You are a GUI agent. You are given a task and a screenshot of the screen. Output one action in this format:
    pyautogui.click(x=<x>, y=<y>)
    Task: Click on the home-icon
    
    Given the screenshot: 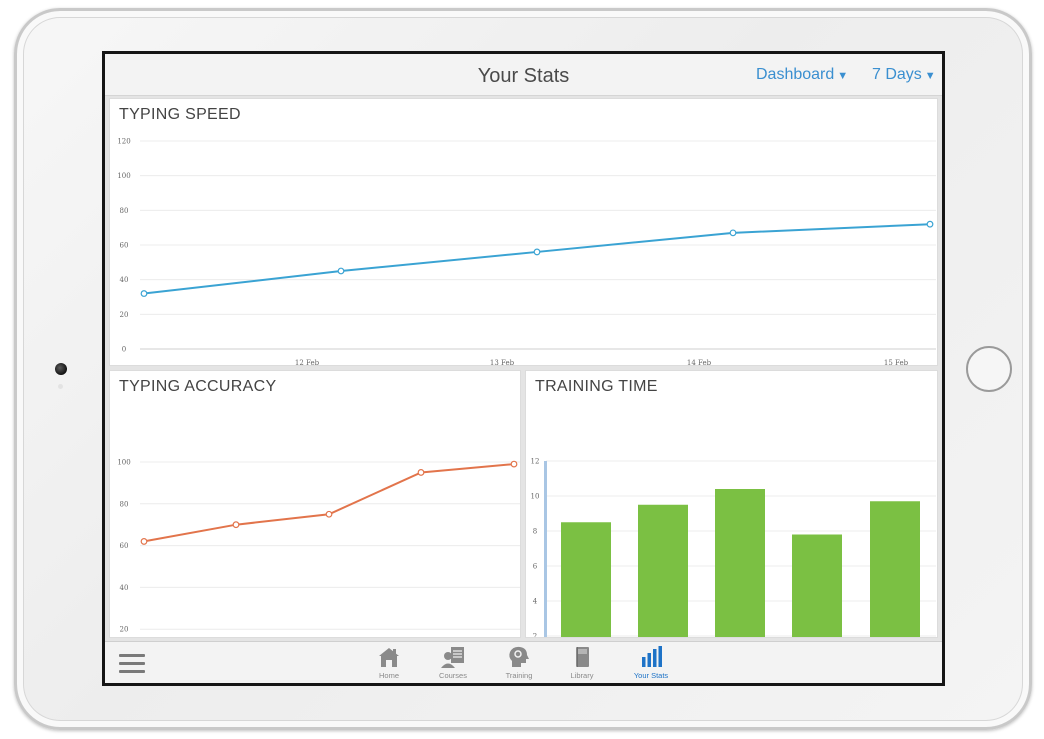 What is the action you would take?
    pyautogui.click(x=389, y=657)
    